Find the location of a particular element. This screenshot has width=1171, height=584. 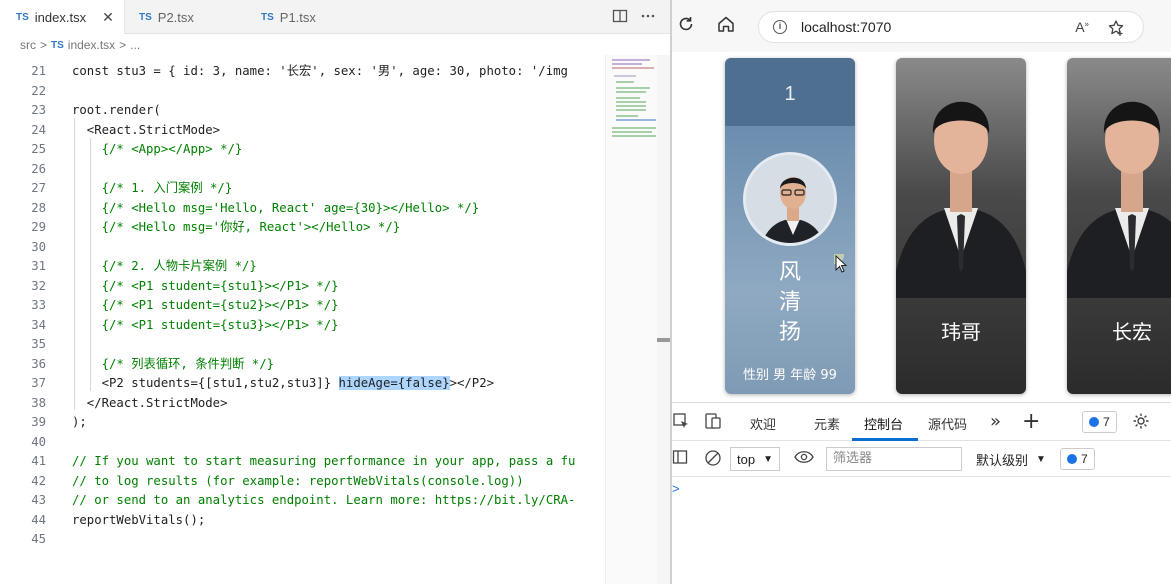

student-card: 1 风 清 扬 性别 男 年龄 99 is located at coordinates (790, 226).